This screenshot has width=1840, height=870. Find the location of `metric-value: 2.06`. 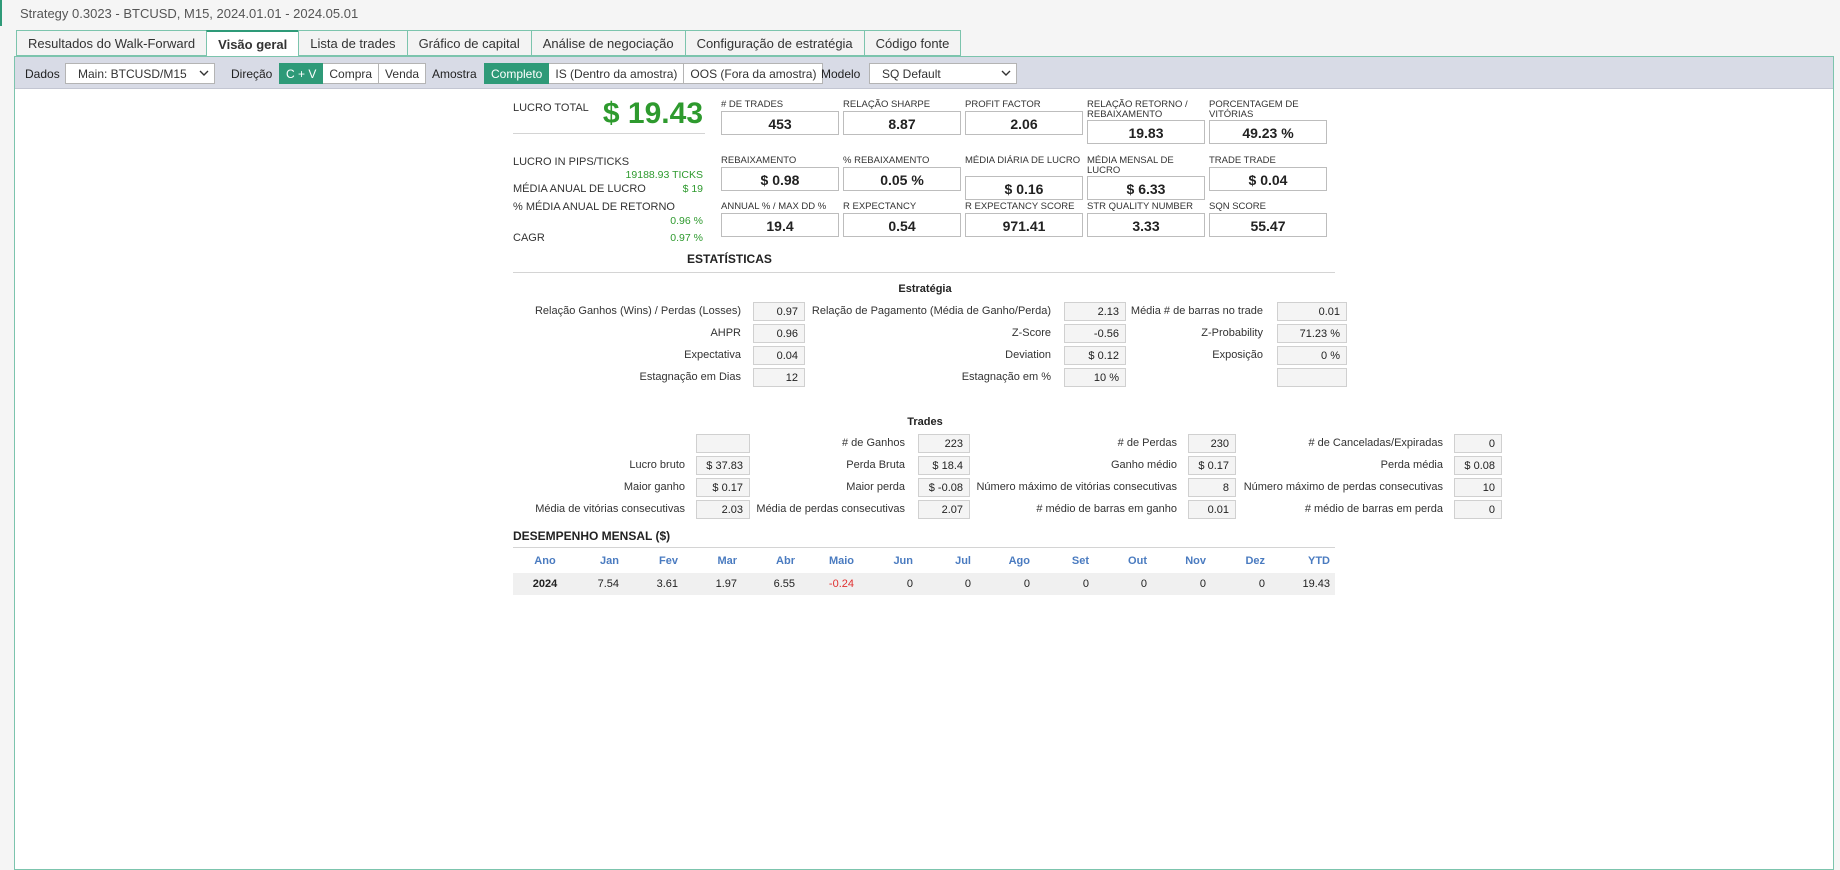

metric-value: 2.06 is located at coordinates (1024, 123).